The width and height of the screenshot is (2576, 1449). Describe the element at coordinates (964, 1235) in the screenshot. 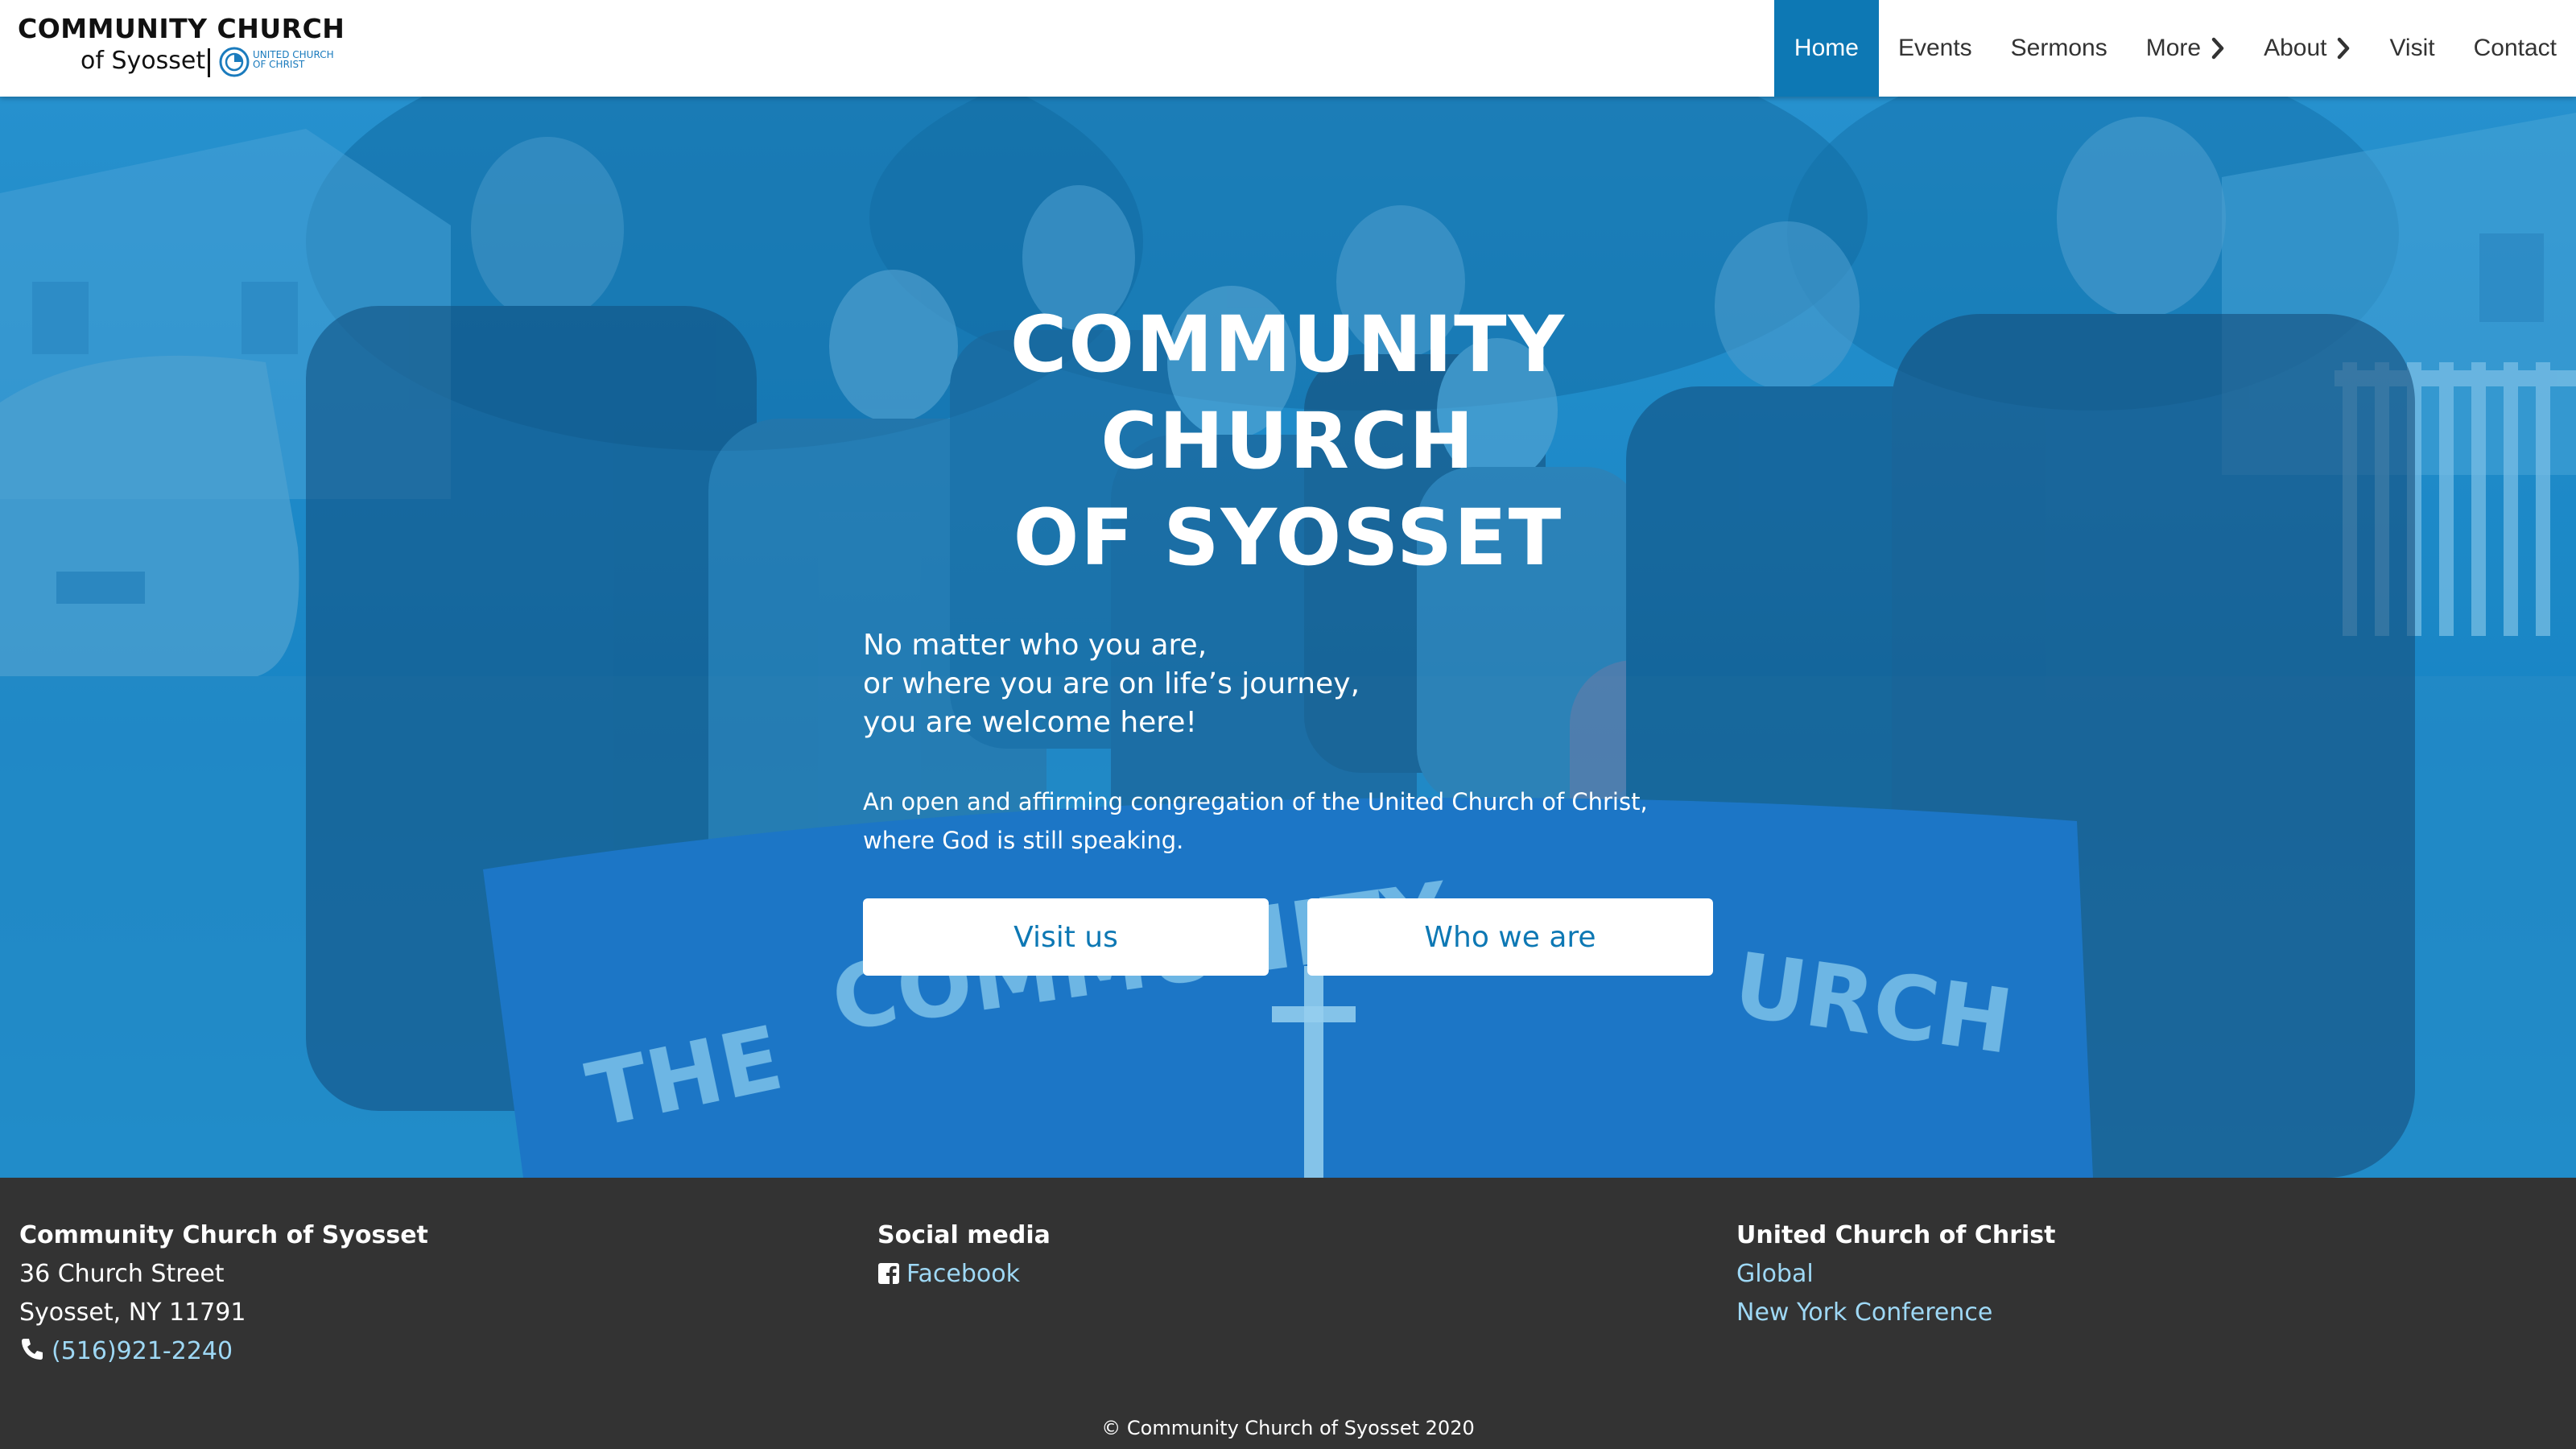

I see `footer-social-heading: Social media` at that location.